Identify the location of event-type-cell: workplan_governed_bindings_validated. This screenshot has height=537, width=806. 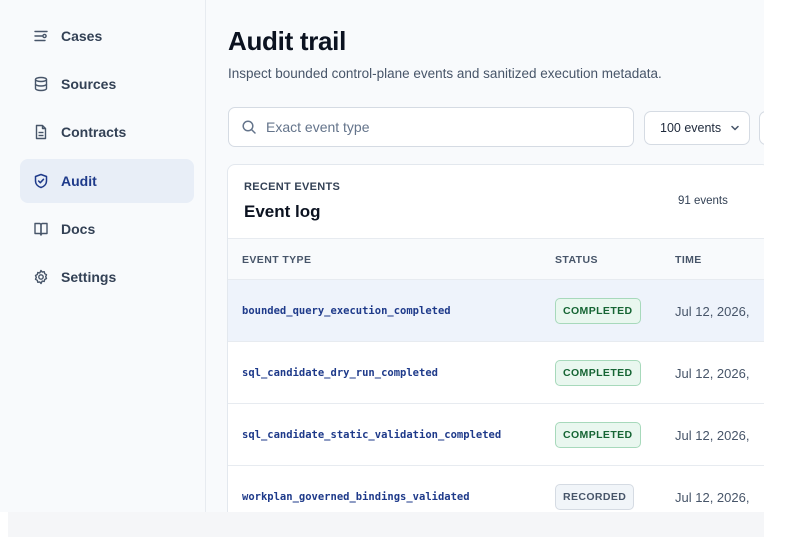
(356, 497).